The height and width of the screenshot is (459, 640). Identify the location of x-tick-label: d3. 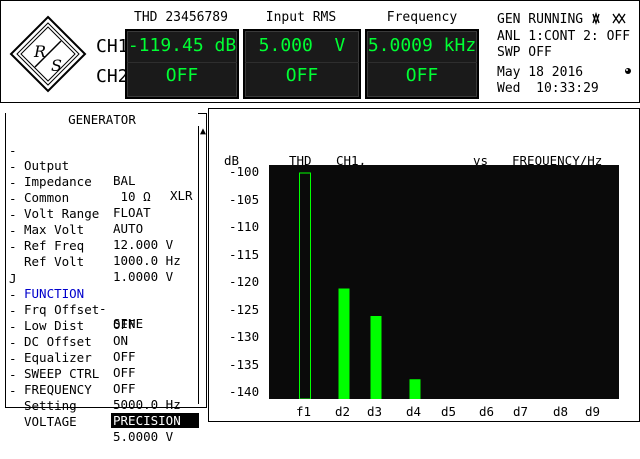
(375, 411).